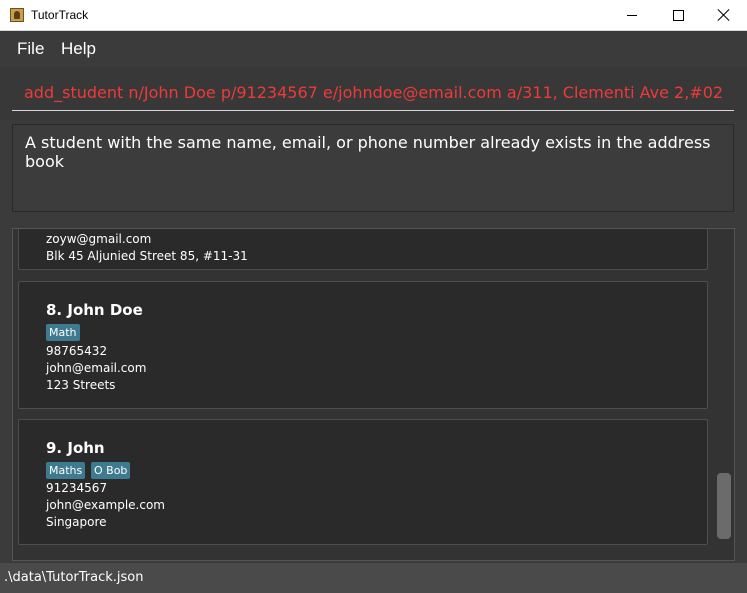 The height and width of the screenshot is (593, 747). What do you see at coordinates (30, 49) in the screenshot?
I see `menu-file: File` at bounding box center [30, 49].